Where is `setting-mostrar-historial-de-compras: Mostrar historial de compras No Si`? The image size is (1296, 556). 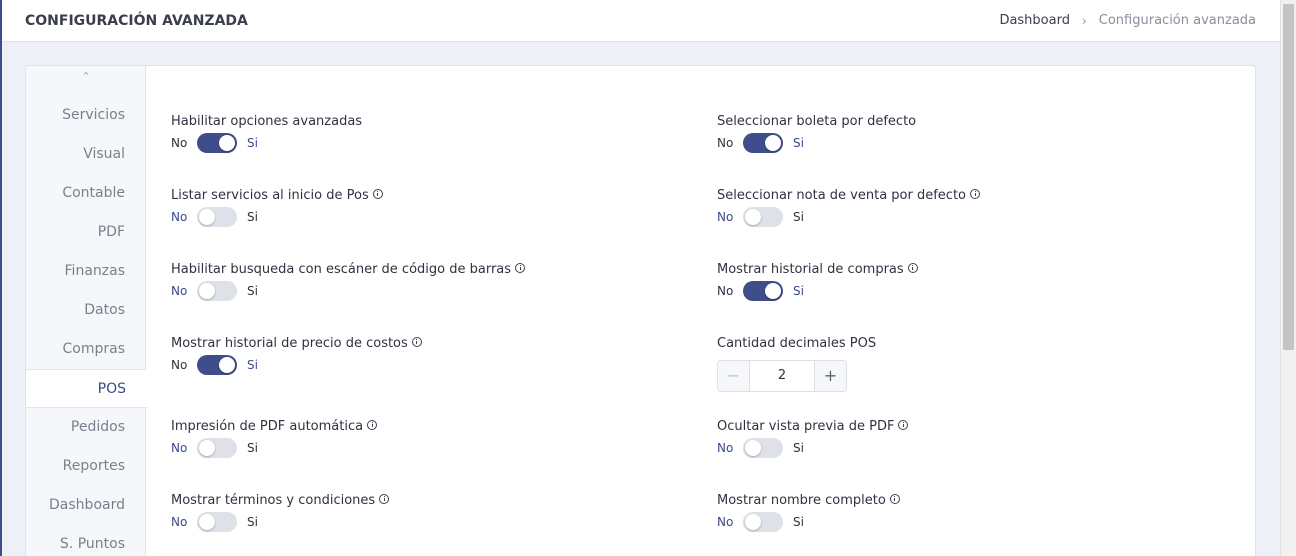 setting-mostrar-historial-de-compras: Mostrar historial de compras No Si is located at coordinates (817, 282).